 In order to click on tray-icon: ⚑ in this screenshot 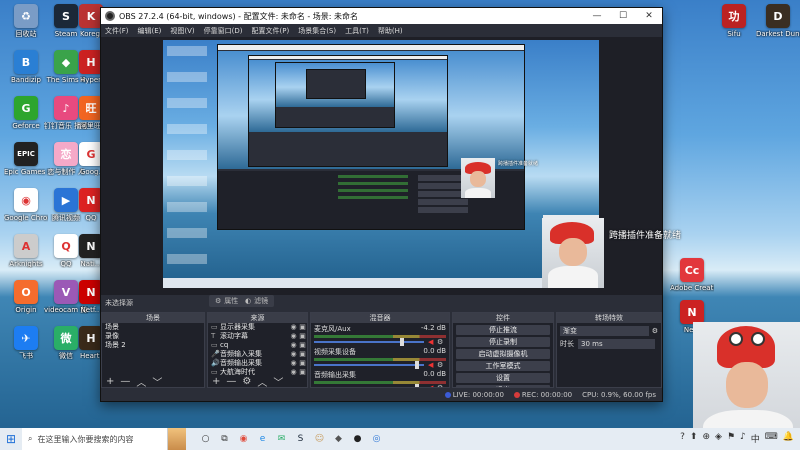, I will do `click(731, 438)`.